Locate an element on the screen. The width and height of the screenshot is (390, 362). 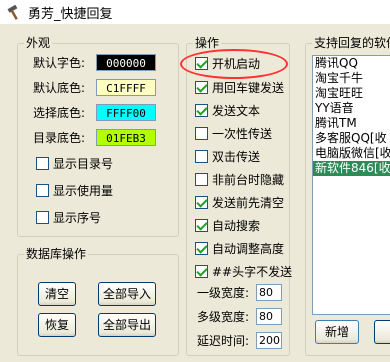
selection-bg-color-box: FFFF00 is located at coordinates (126, 112).